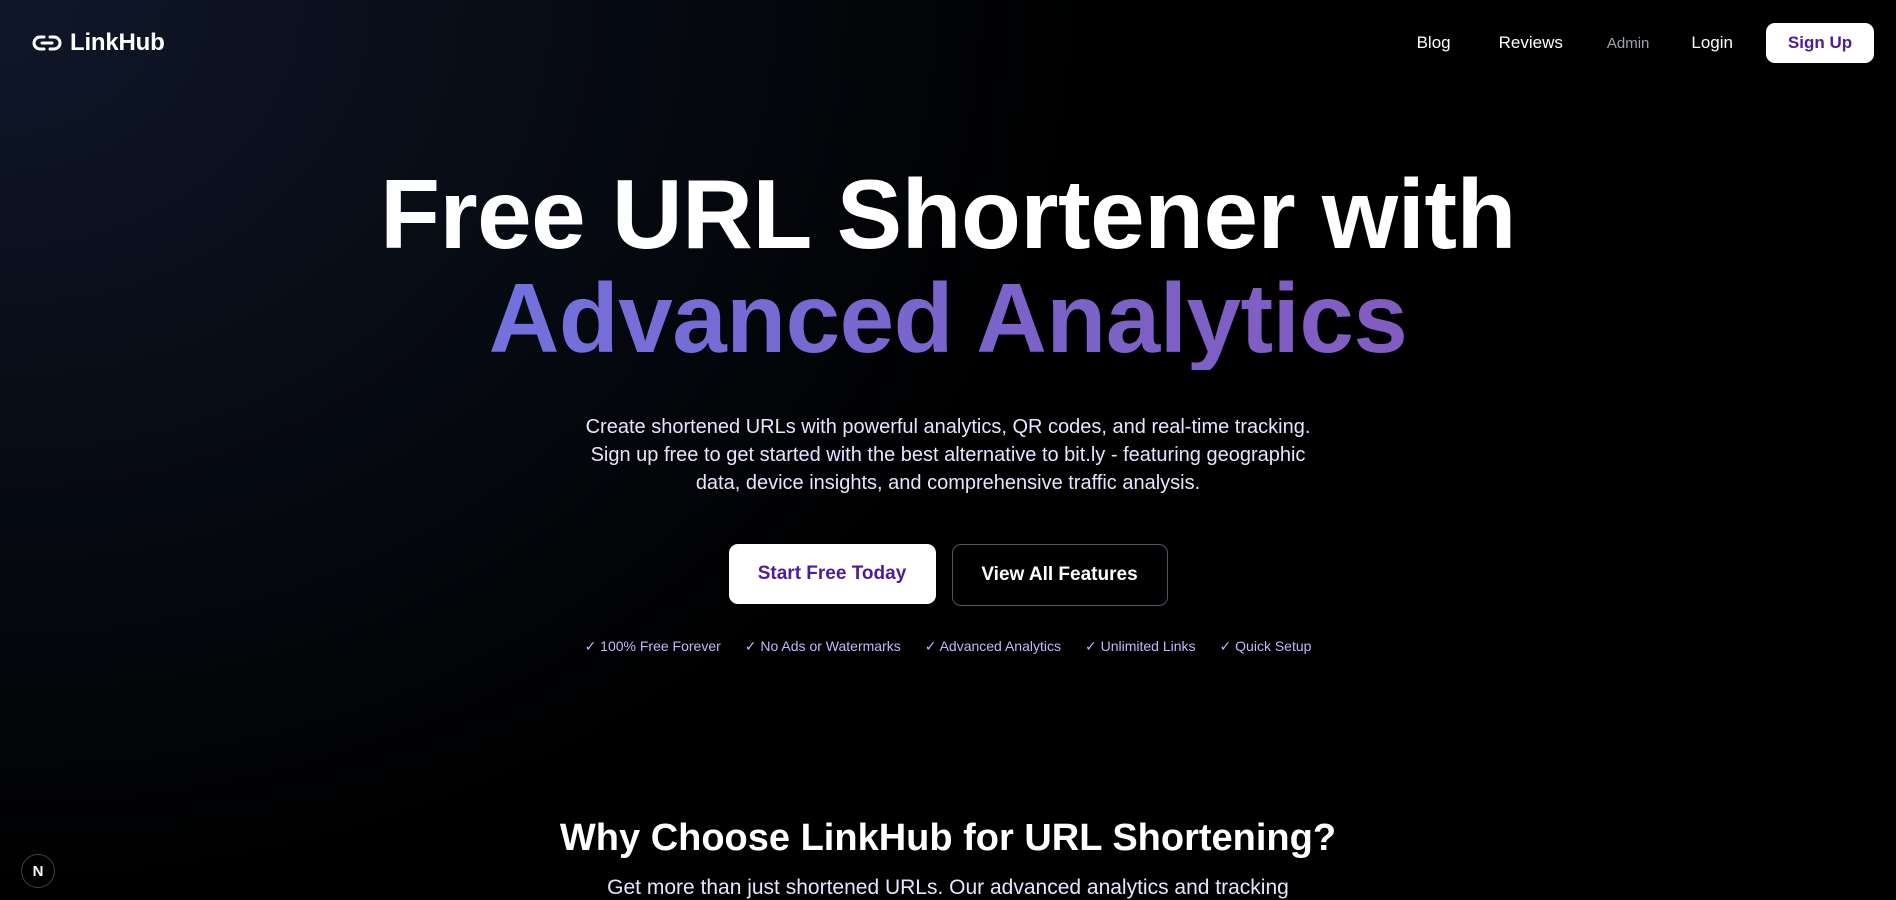 This screenshot has width=1896, height=900. What do you see at coordinates (1628, 43) in the screenshot?
I see `nav-link-admin: Admin` at bounding box center [1628, 43].